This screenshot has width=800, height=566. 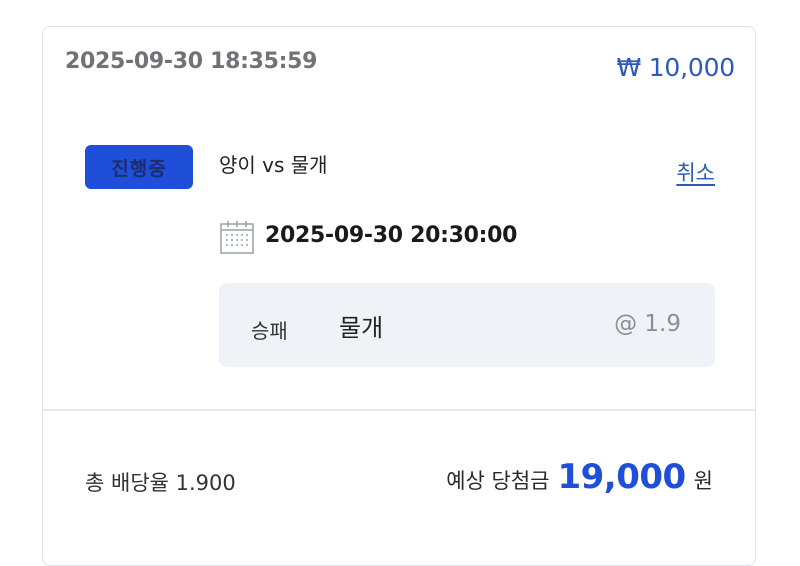 What do you see at coordinates (361, 328) in the screenshot?
I see `pick-selection: 물개` at bounding box center [361, 328].